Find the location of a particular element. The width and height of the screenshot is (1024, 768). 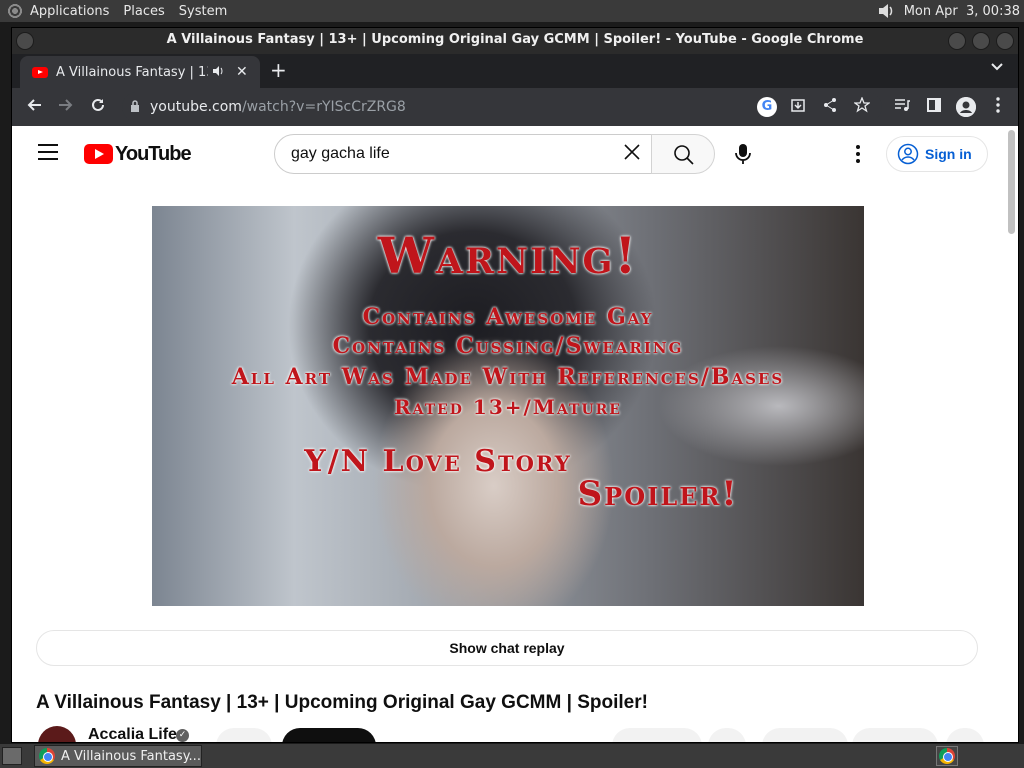

video-text-line: Contains Cussing/Swearing is located at coordinates (508, 346).